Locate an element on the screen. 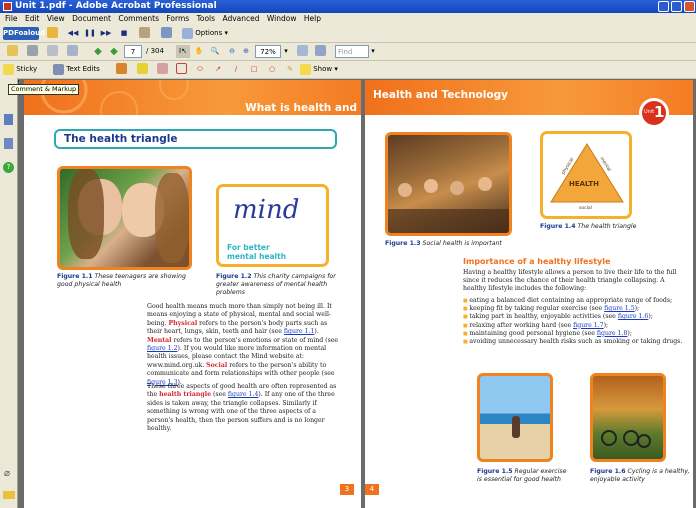  zoom-level-field: 72% is located at coordinates (268, 51).